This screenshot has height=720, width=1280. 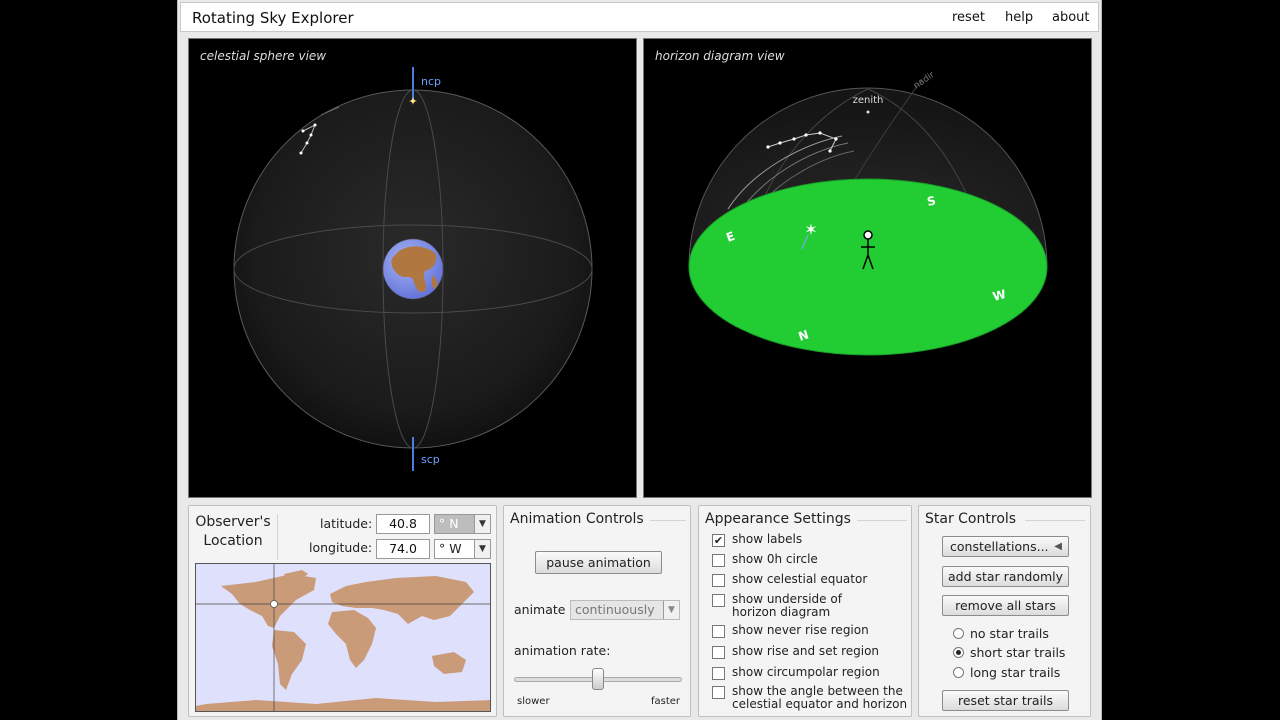 What do you see at coordinates (1005, 700) in the screenshot?
I see `reset-star-trails-button: reset star trails` at bounding box center [1005, 700].